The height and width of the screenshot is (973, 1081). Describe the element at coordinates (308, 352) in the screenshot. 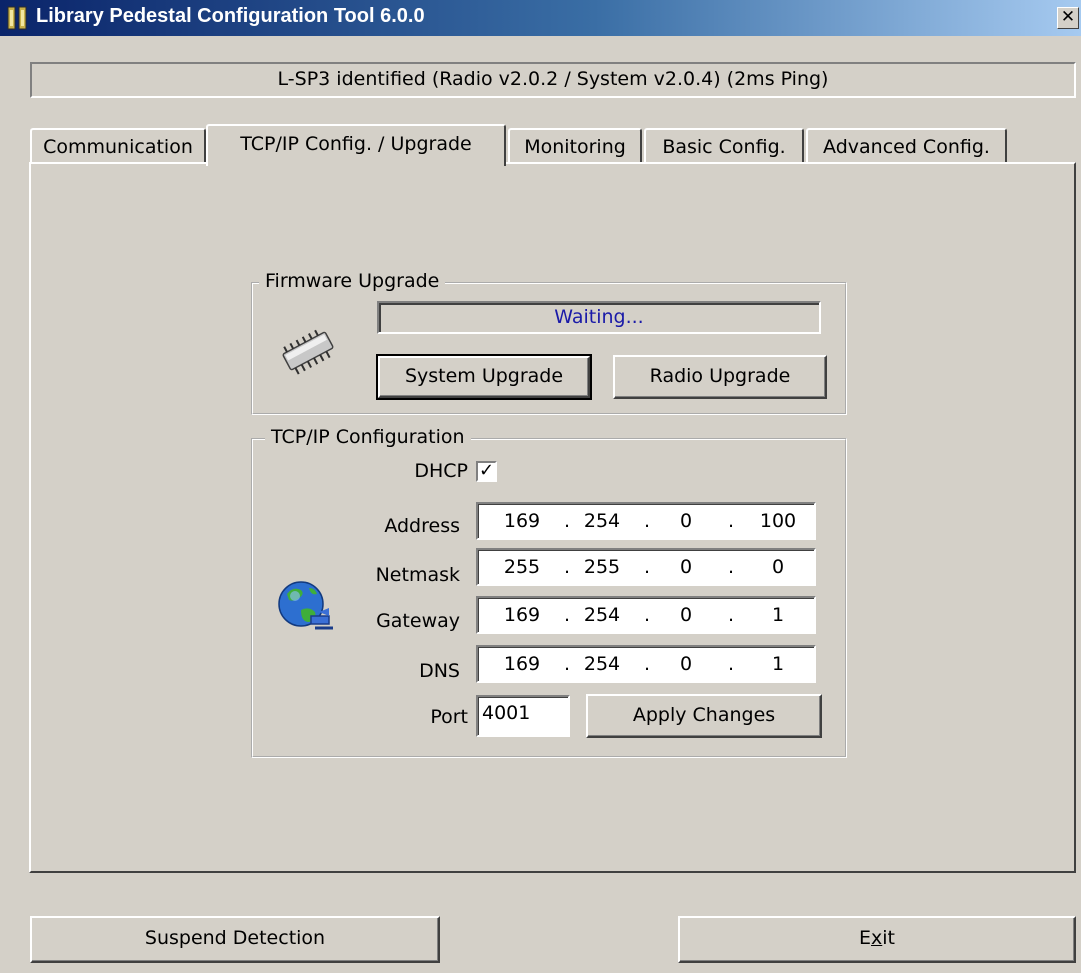

I see `chip-icon` at that location.